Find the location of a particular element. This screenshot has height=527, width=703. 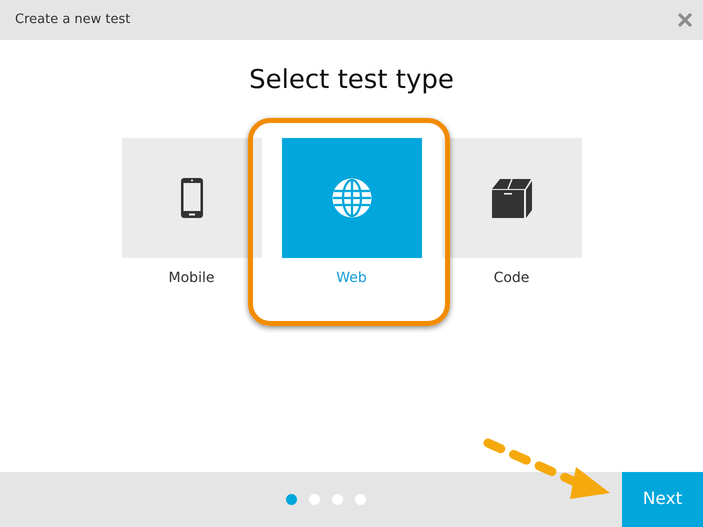

window-title: Create a new test is located at coordinates (72, 20).